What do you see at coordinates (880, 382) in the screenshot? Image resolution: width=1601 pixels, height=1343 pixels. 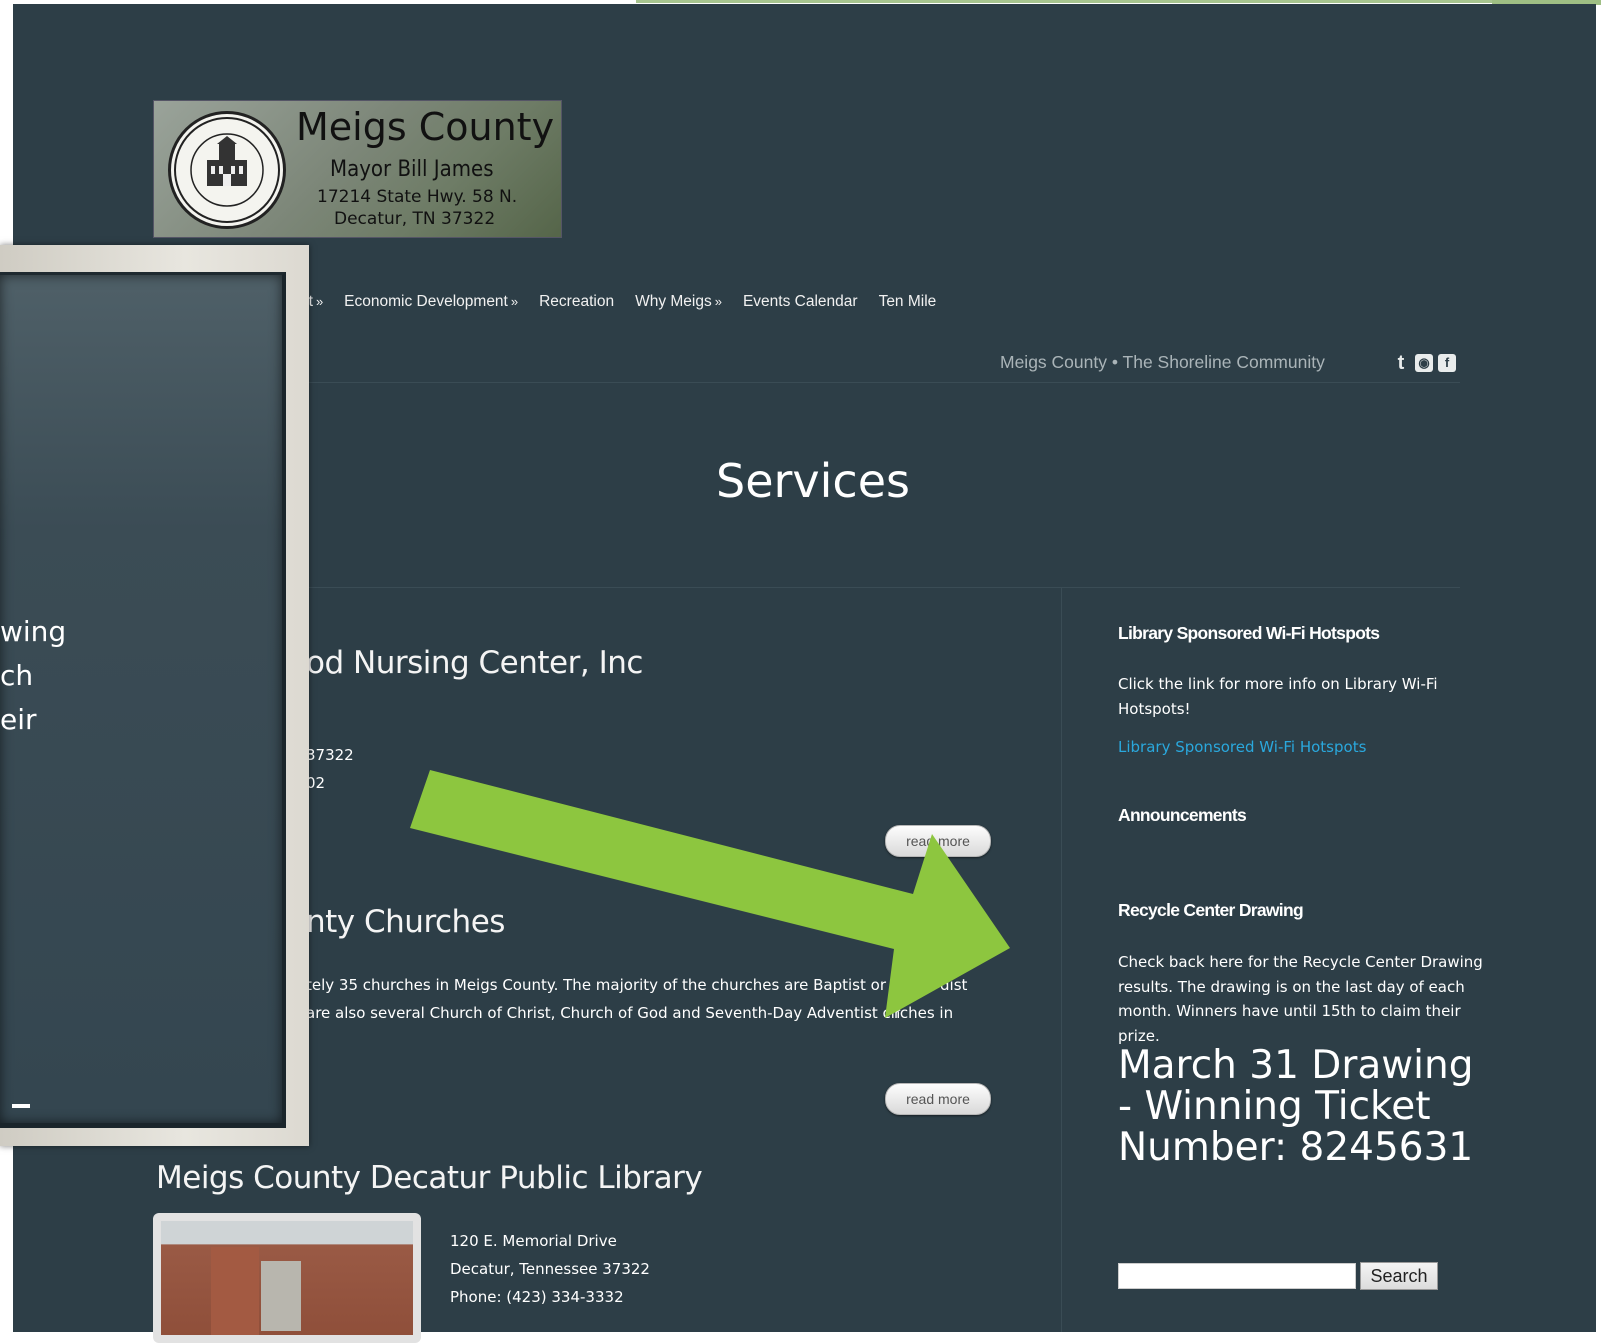 I see `header-divider` at bounding box center [880, 382].